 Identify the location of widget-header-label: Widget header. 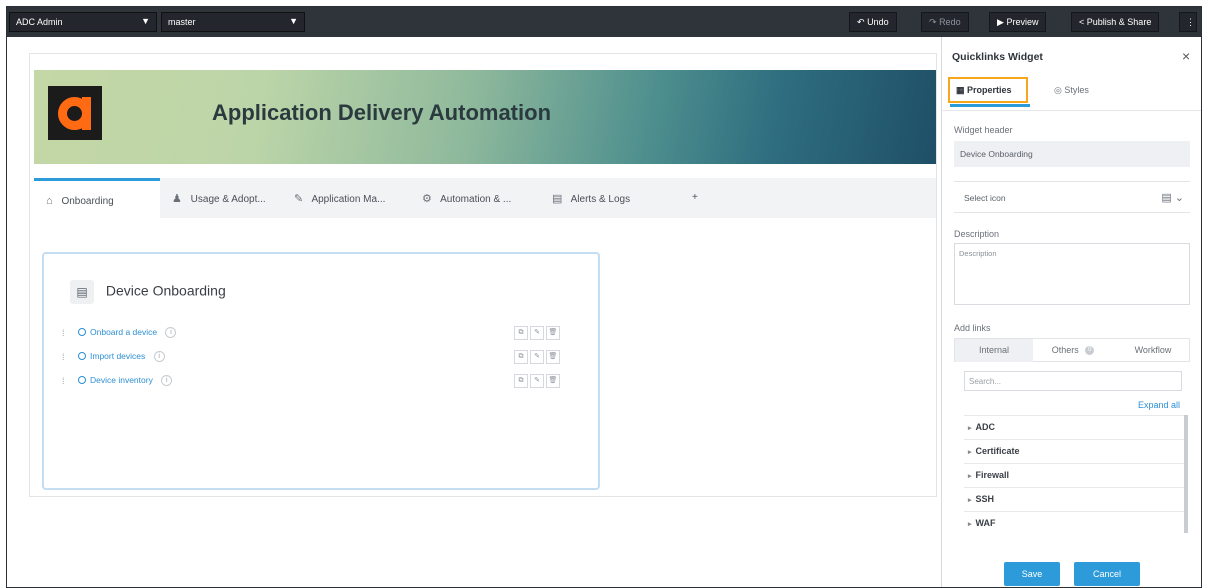
(983, 130).